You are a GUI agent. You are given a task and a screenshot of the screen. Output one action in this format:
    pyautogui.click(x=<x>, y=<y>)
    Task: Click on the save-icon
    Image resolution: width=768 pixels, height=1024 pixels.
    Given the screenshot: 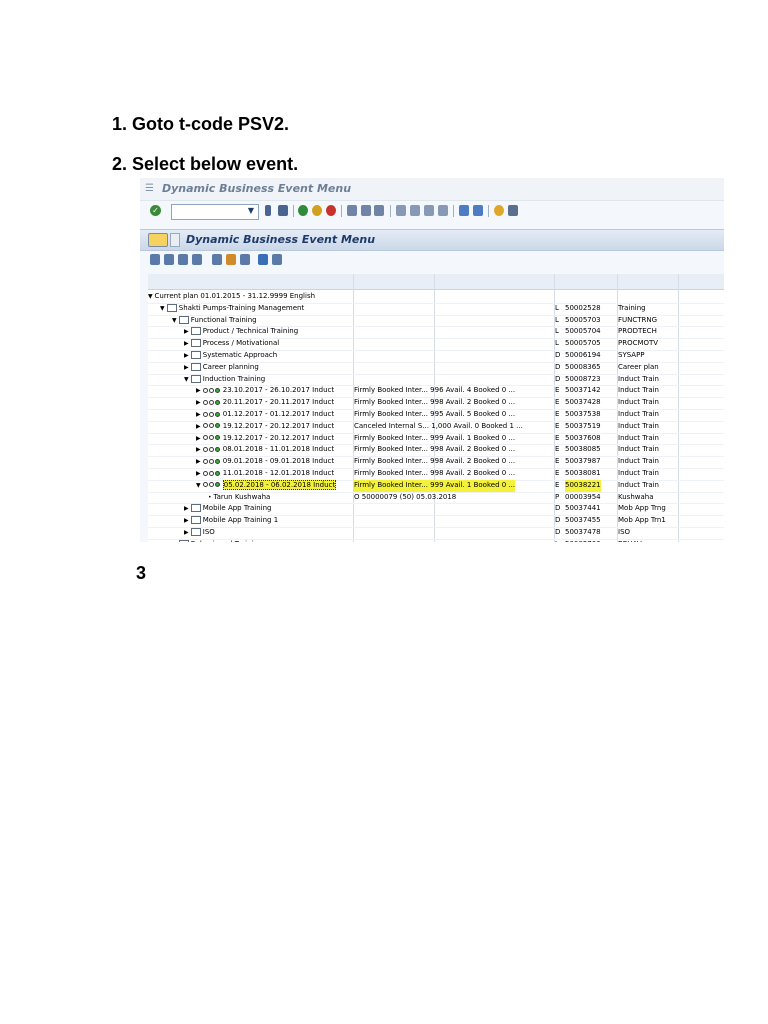 What is the action you would take?
    pyautogui.click(x=283, y=210)
    